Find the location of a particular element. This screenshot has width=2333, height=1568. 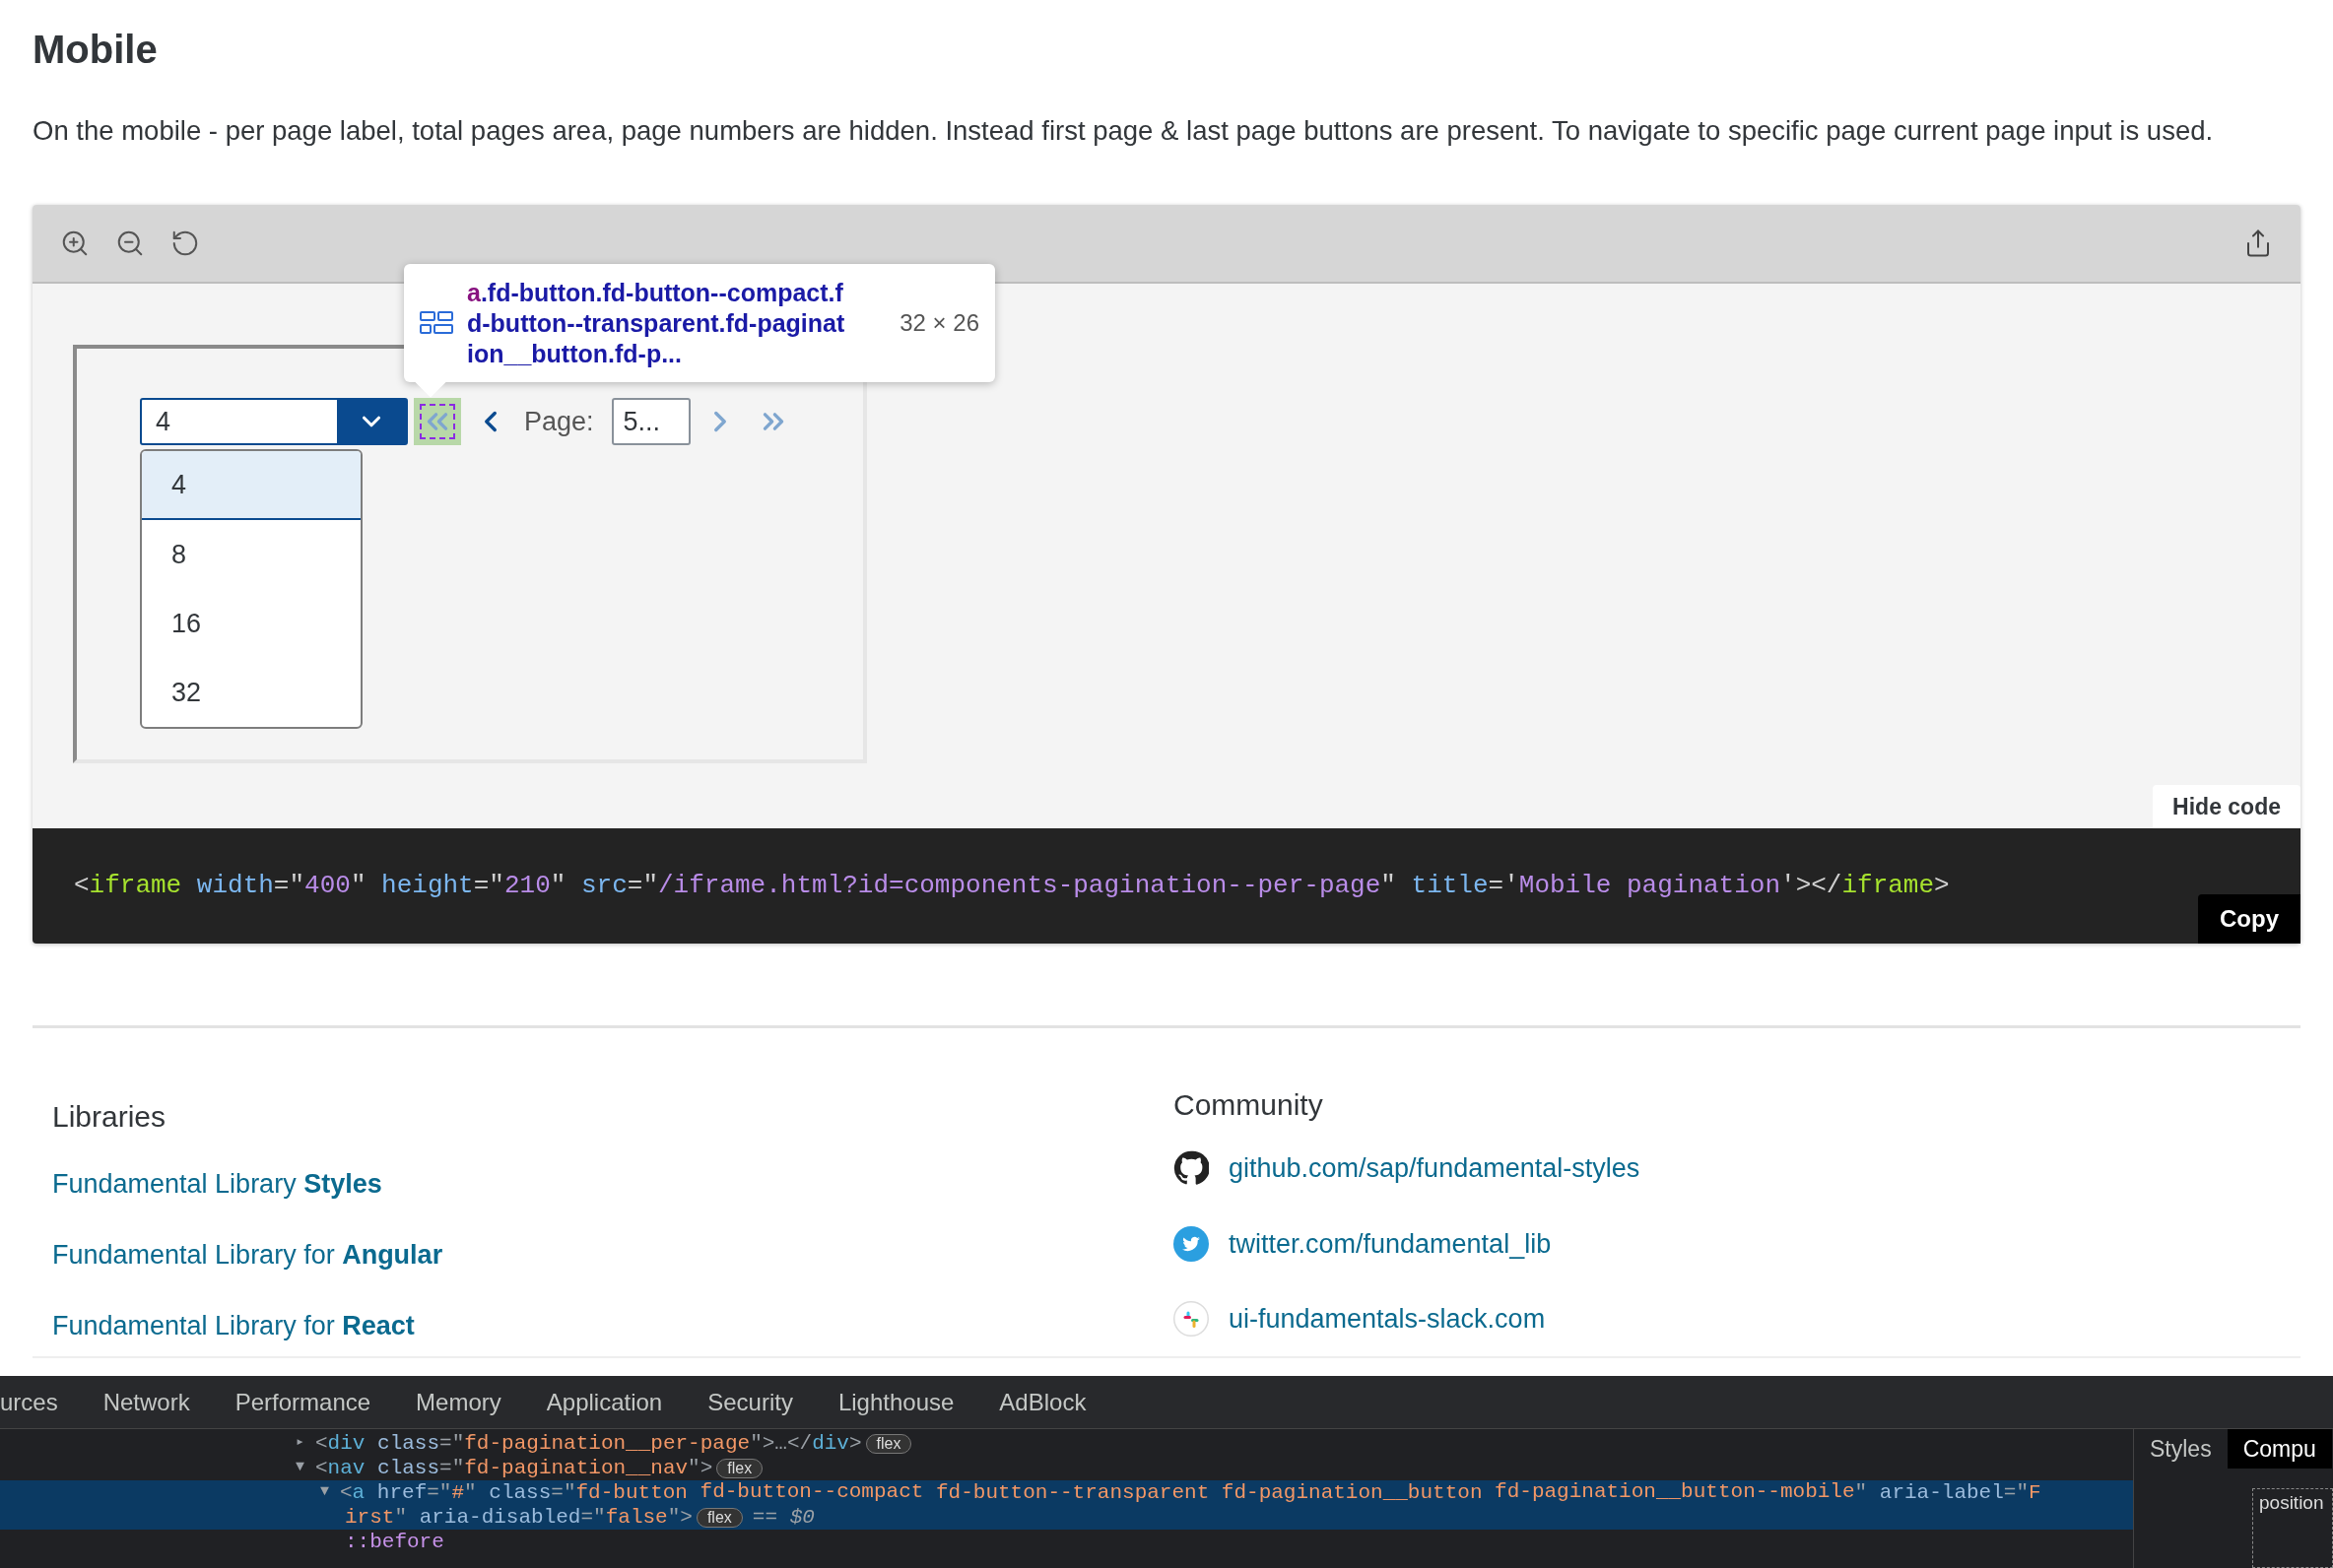

section-heading: Mobile is located at coordinates (95, 50).